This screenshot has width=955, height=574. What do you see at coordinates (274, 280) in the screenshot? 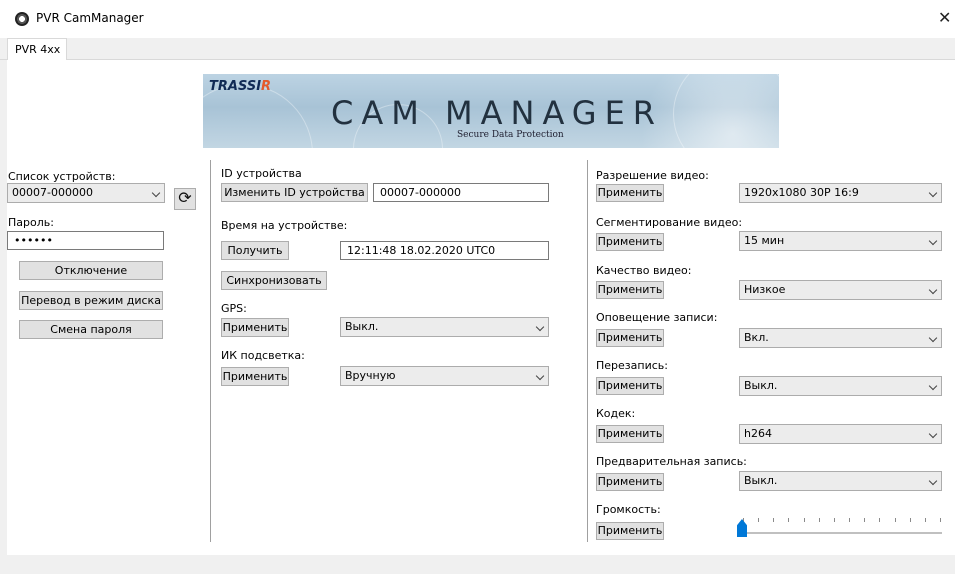
I see `sync-button: Синхронизовать` at bounding box center [274, 280].